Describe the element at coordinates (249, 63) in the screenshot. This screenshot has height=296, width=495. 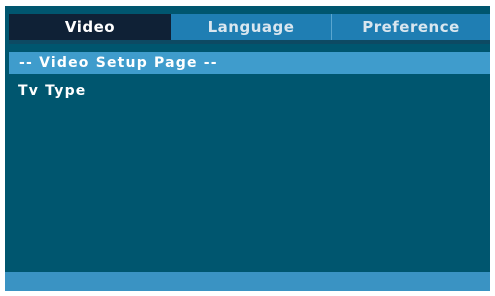
I see `page-title: -- Video Setup Page --` at that location.